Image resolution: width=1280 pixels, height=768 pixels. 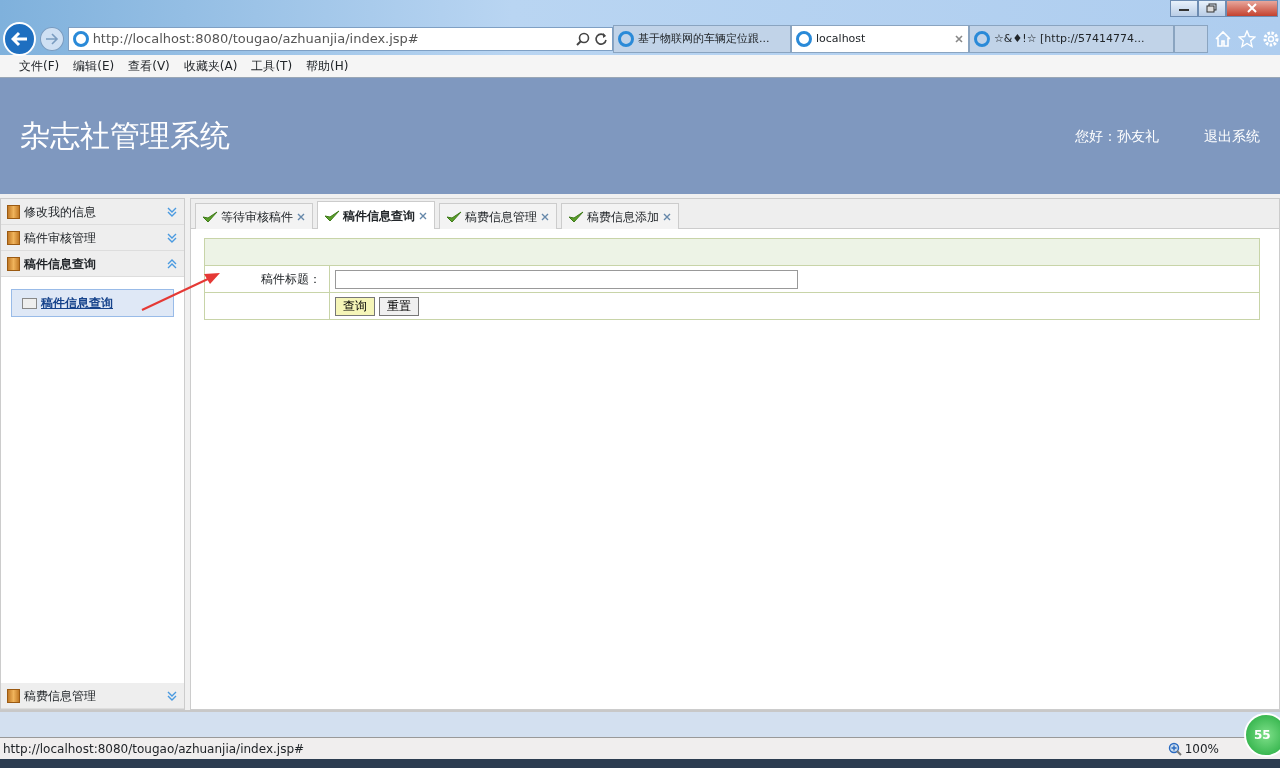 What do you see at coordinates (60, 696) in the screenshot?
I see `section-title: 稿费信息管理` at bounding box center [60, 696].